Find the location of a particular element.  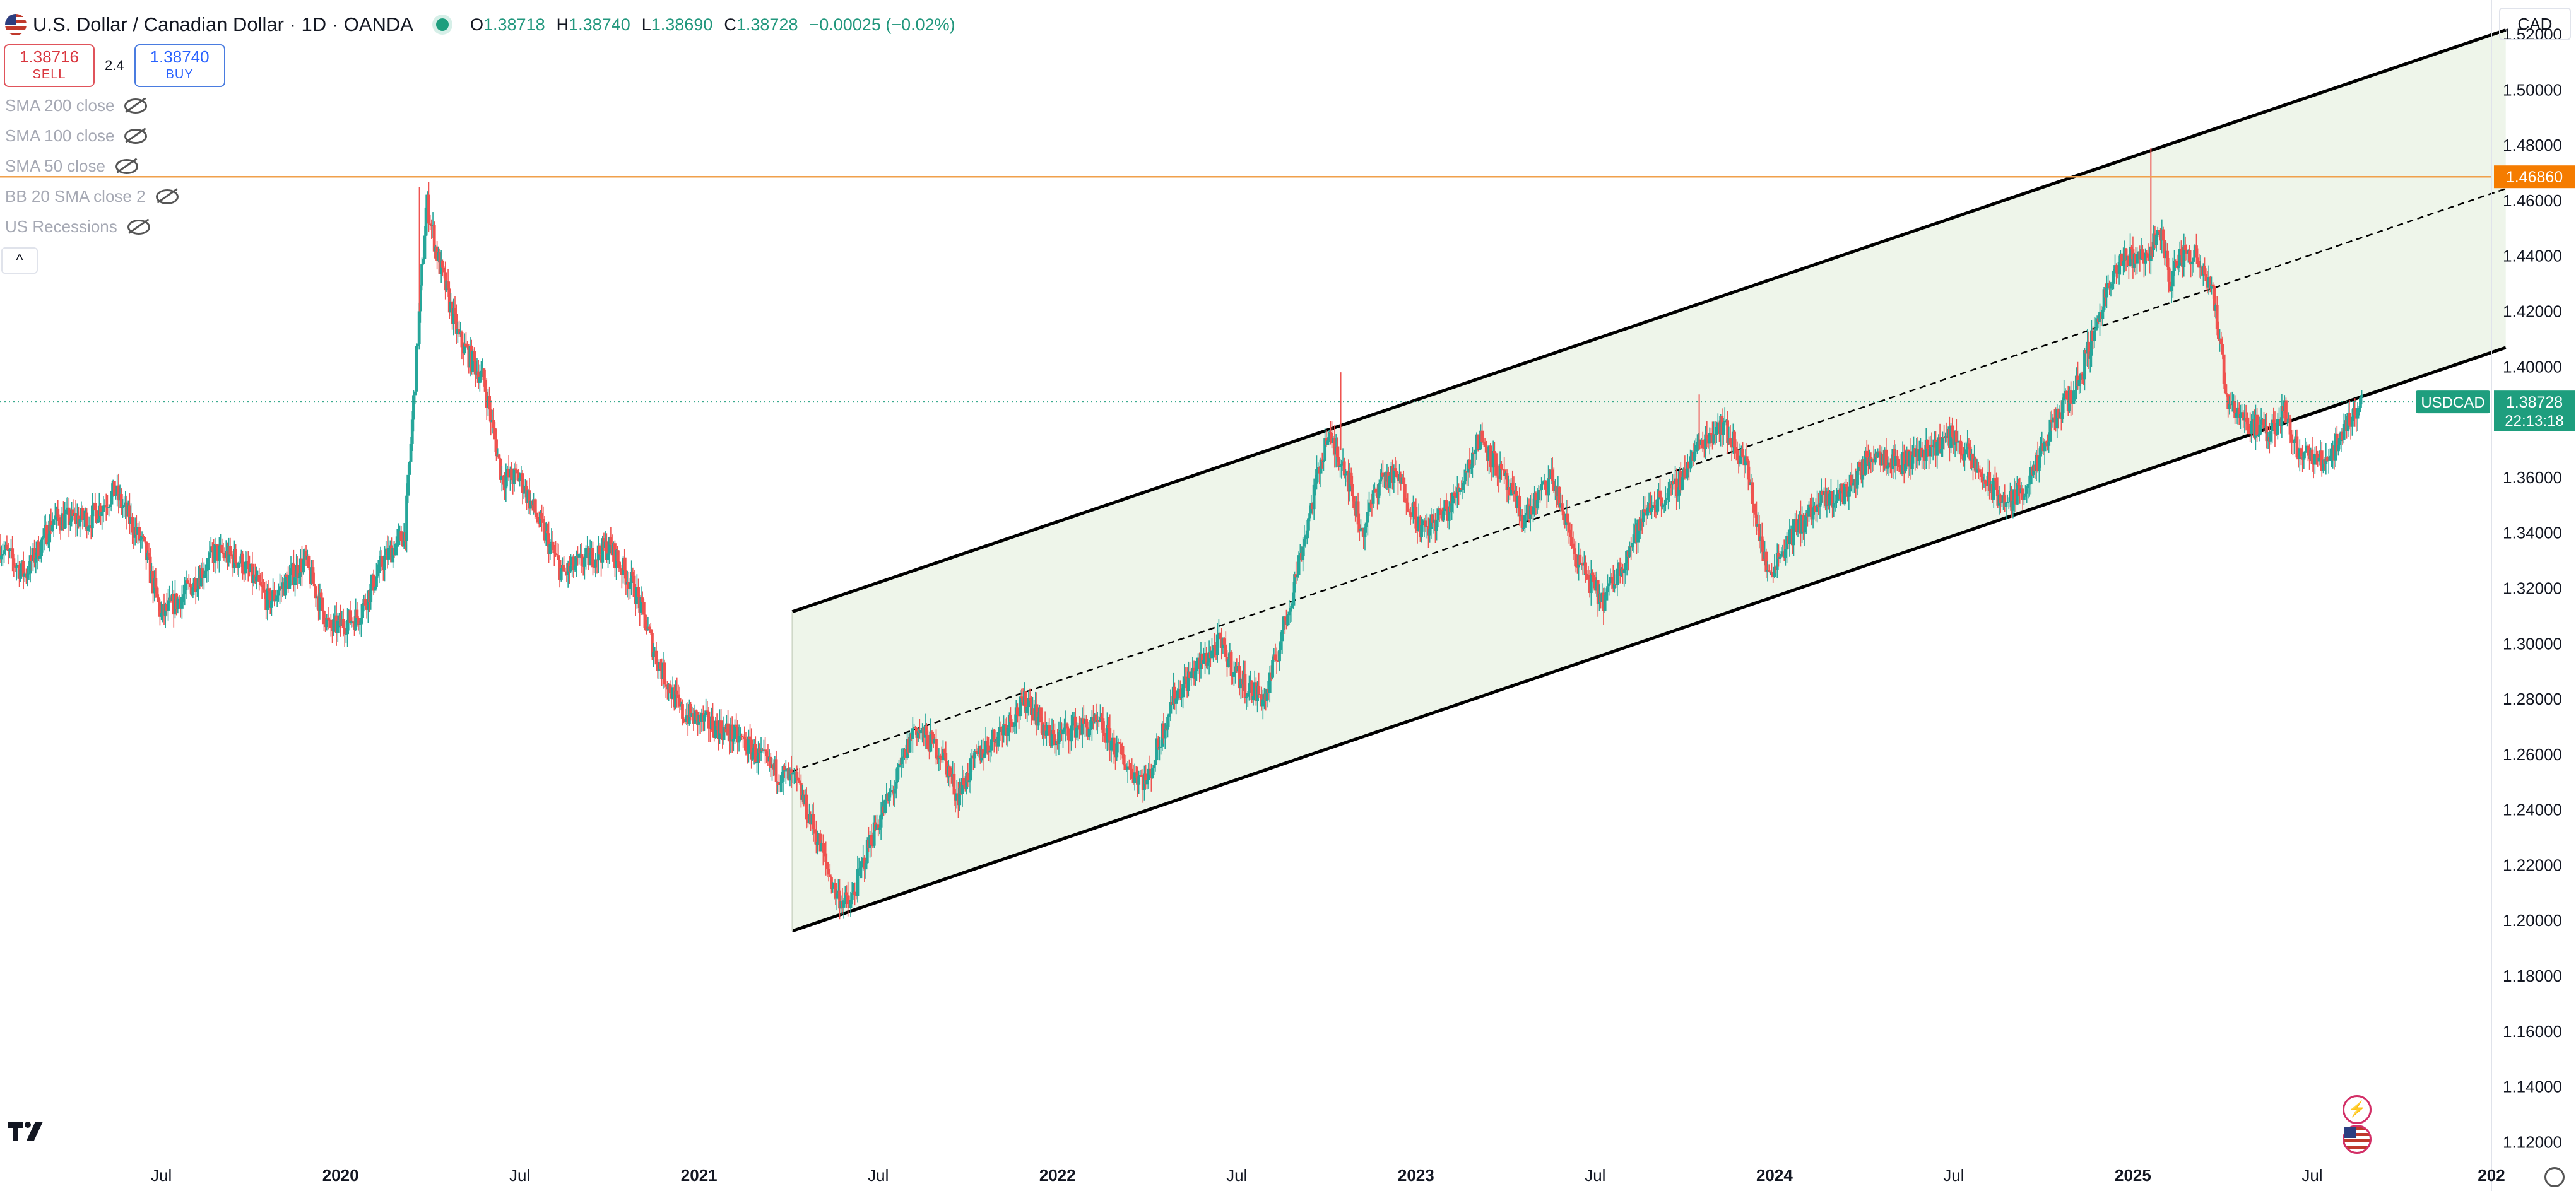

indicator-bb20: BB 20 SMA close 2 is located at coordinates (92, 196).